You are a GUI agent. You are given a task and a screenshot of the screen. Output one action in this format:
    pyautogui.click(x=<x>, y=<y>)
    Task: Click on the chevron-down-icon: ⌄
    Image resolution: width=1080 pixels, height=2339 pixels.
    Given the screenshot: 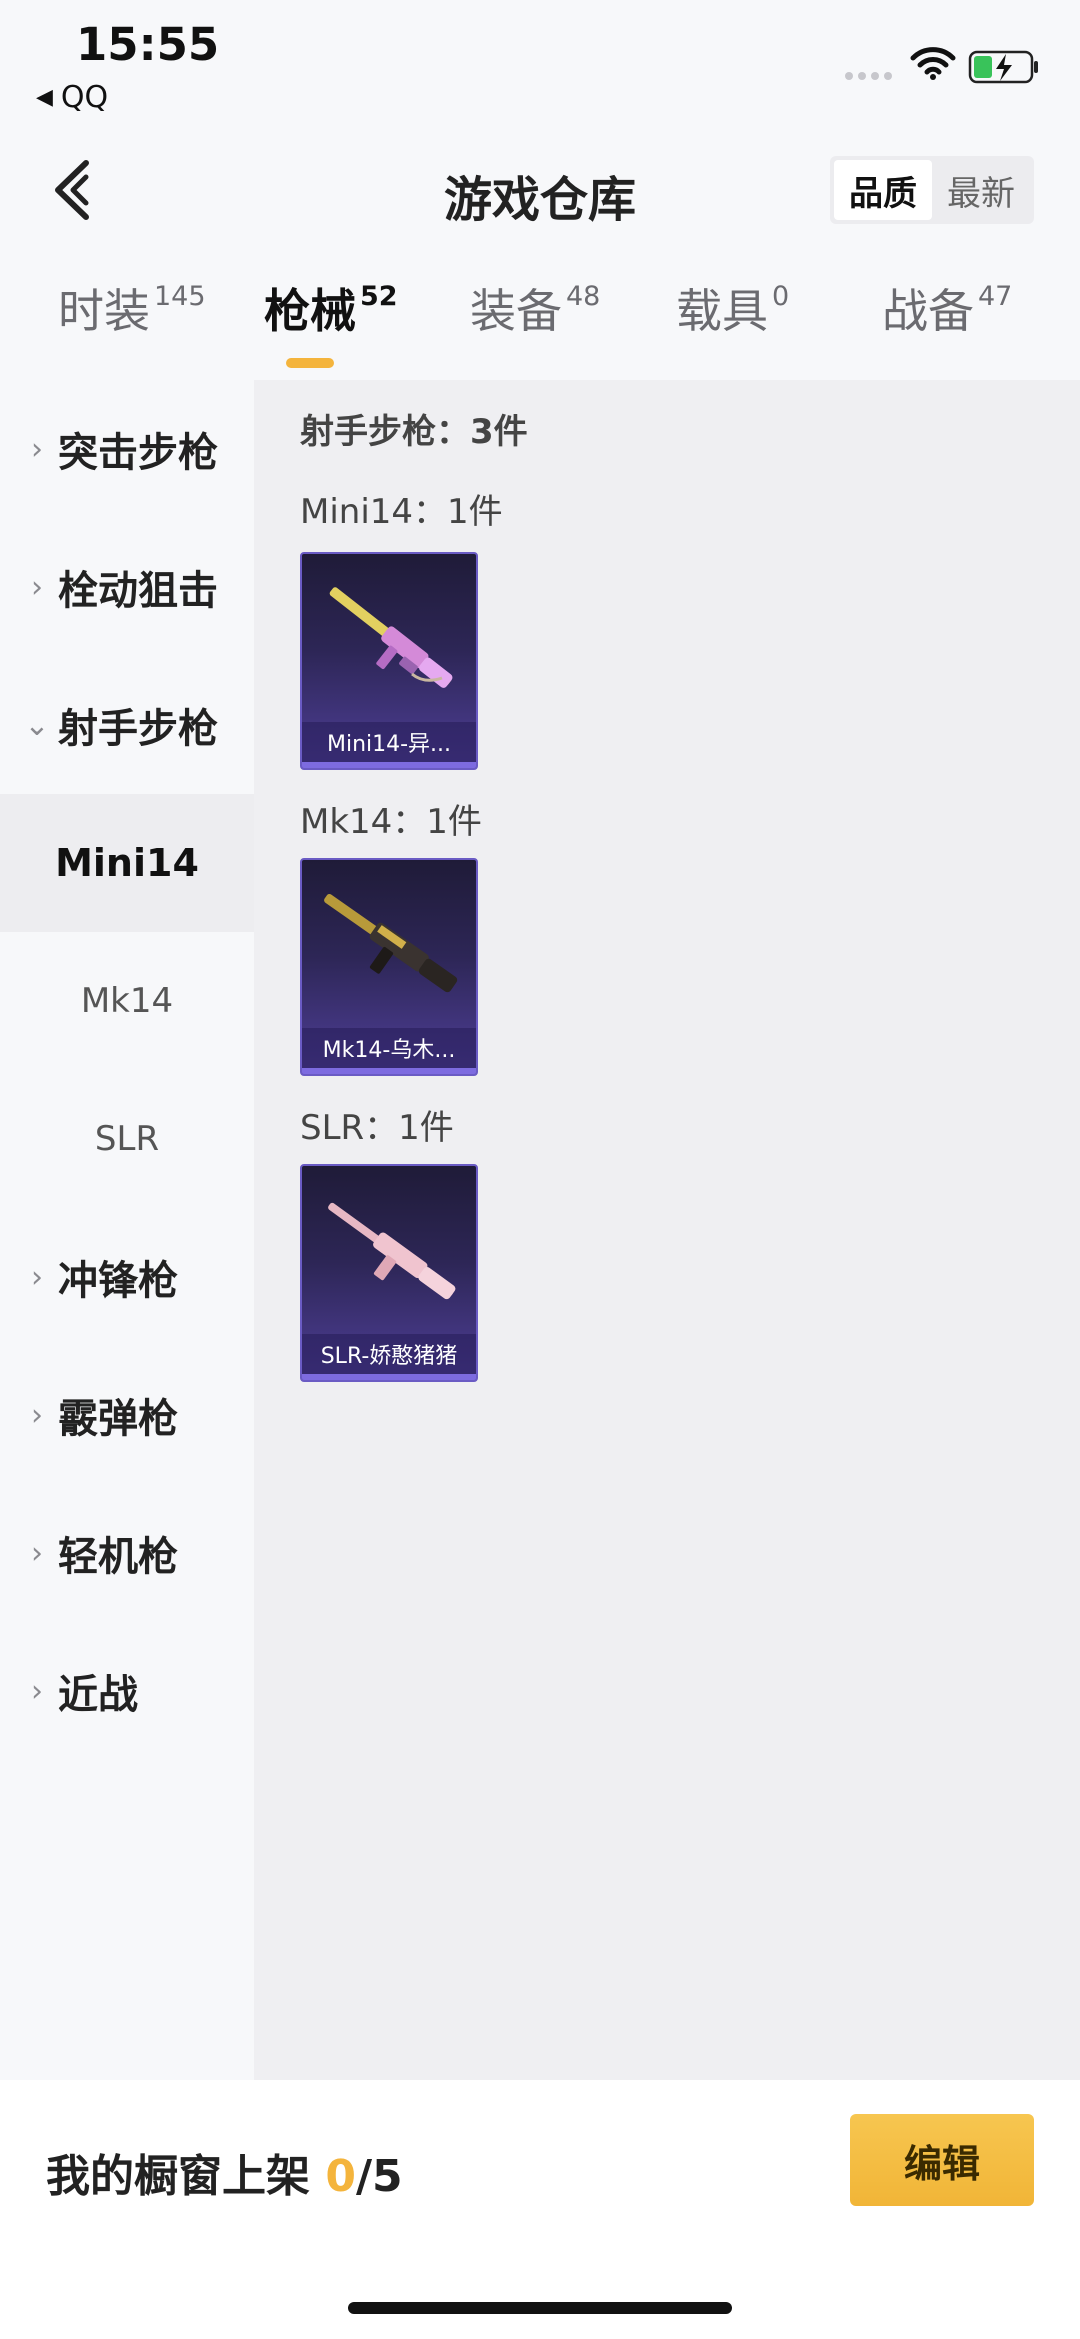 What is the action you would take?
    pyautogui.click(x=37, y=725)
    